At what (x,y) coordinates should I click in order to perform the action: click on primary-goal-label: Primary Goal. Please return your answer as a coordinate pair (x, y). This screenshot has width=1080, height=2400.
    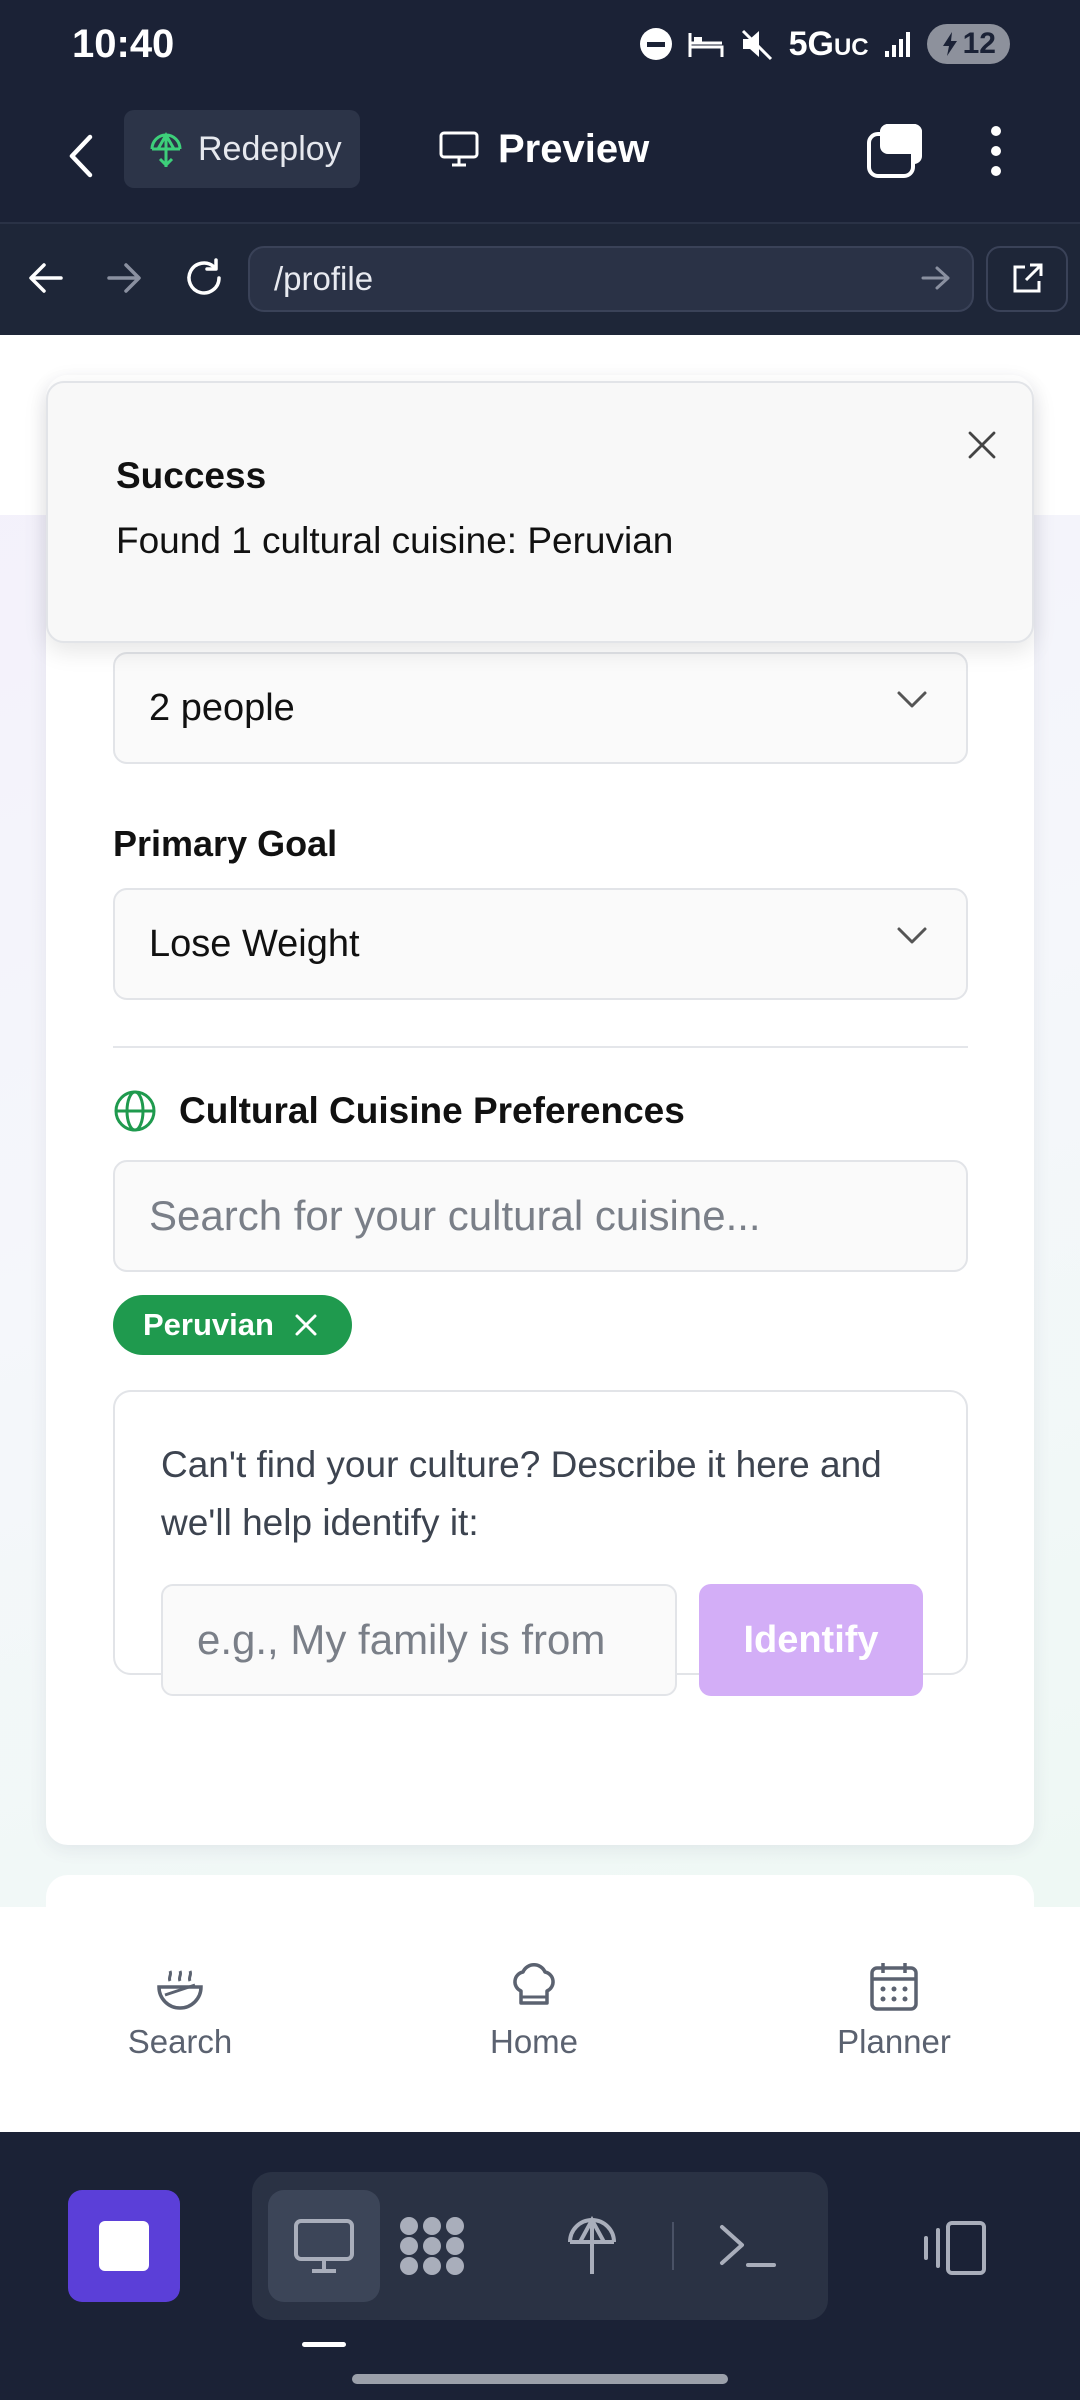
    Looking at the image, I should click on (225, 843).